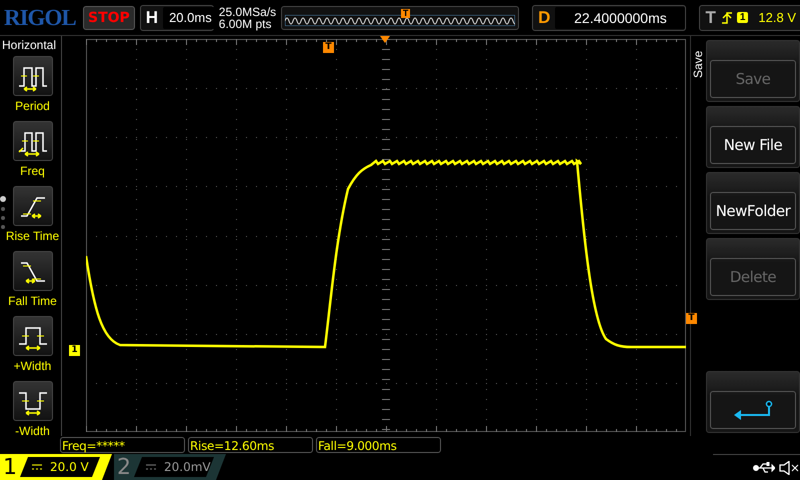  I want to click on trigger-label: T, so click(710, 18).